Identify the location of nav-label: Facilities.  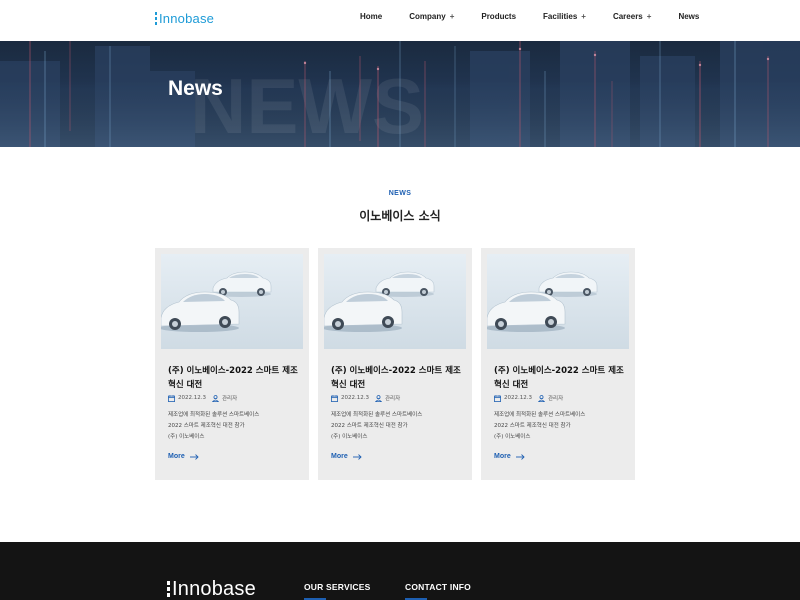
(560, 16).